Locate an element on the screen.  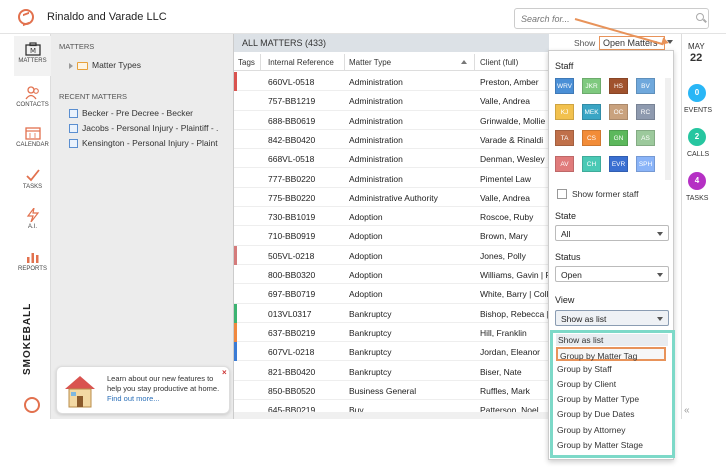
search-input is located at coordinates (611, 18).